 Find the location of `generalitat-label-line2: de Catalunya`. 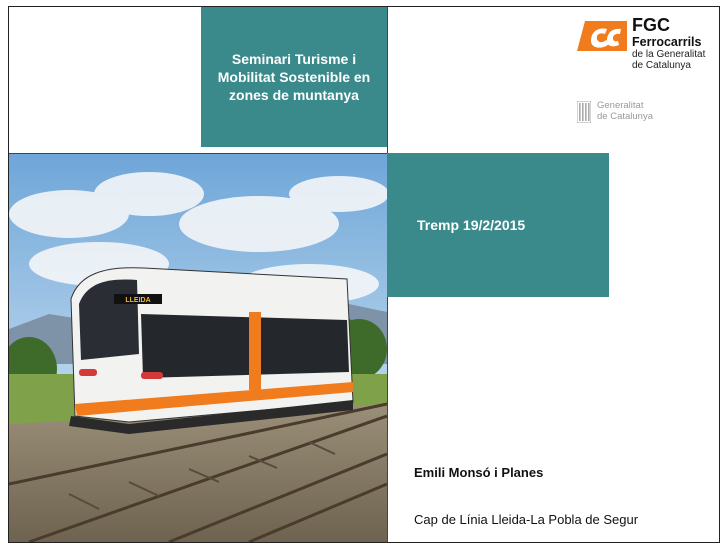

generalitat-label-line2: de Catalunya is located at coordinates (625, 116).